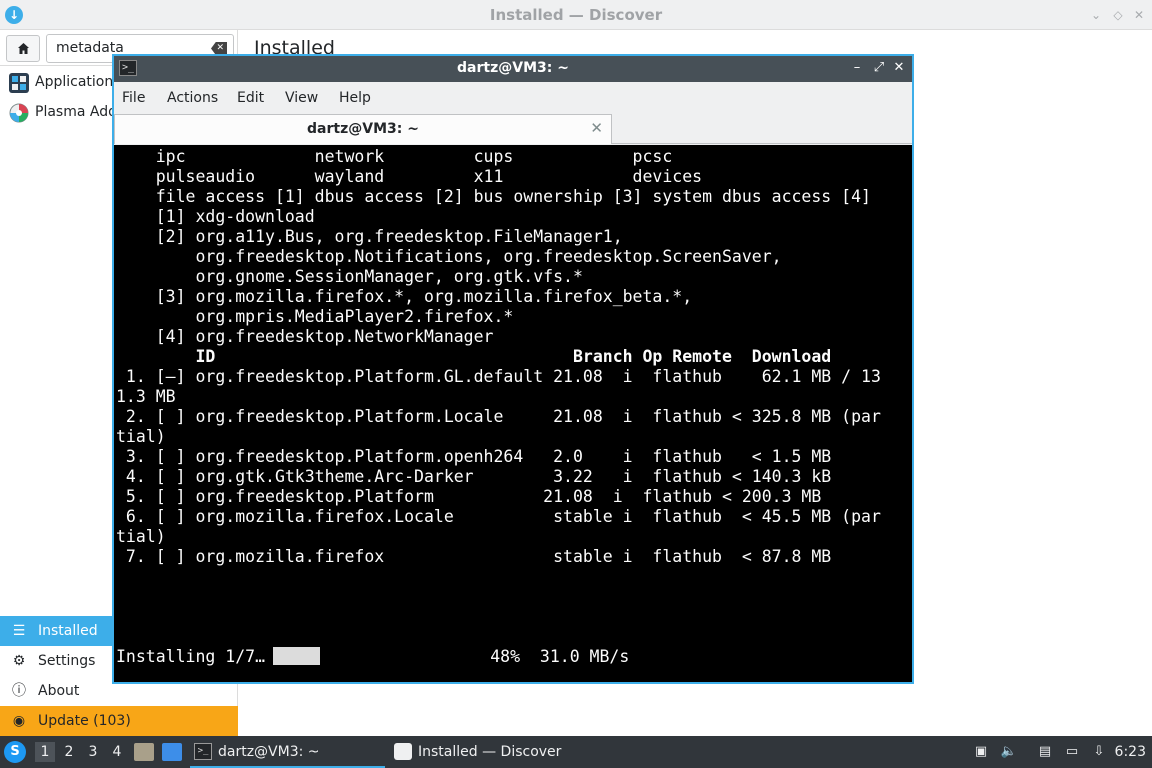 The image size is (1152, 768). What do you see at coordinates (394, 156) in the screenshot?
I see `terminal-line: ipc network cups pcsc` at bounding box center [394, 156].